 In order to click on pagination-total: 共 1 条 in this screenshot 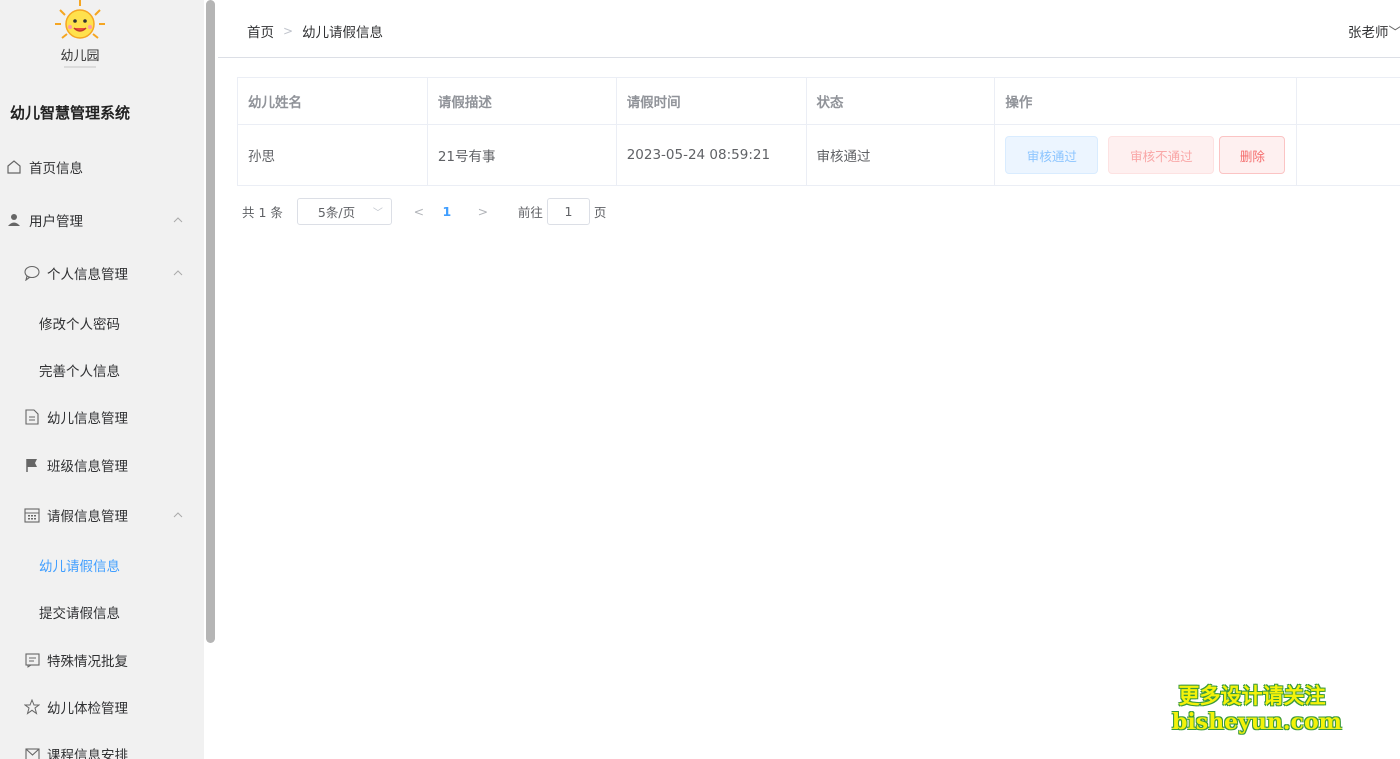, I will do `click(262, 212)`.